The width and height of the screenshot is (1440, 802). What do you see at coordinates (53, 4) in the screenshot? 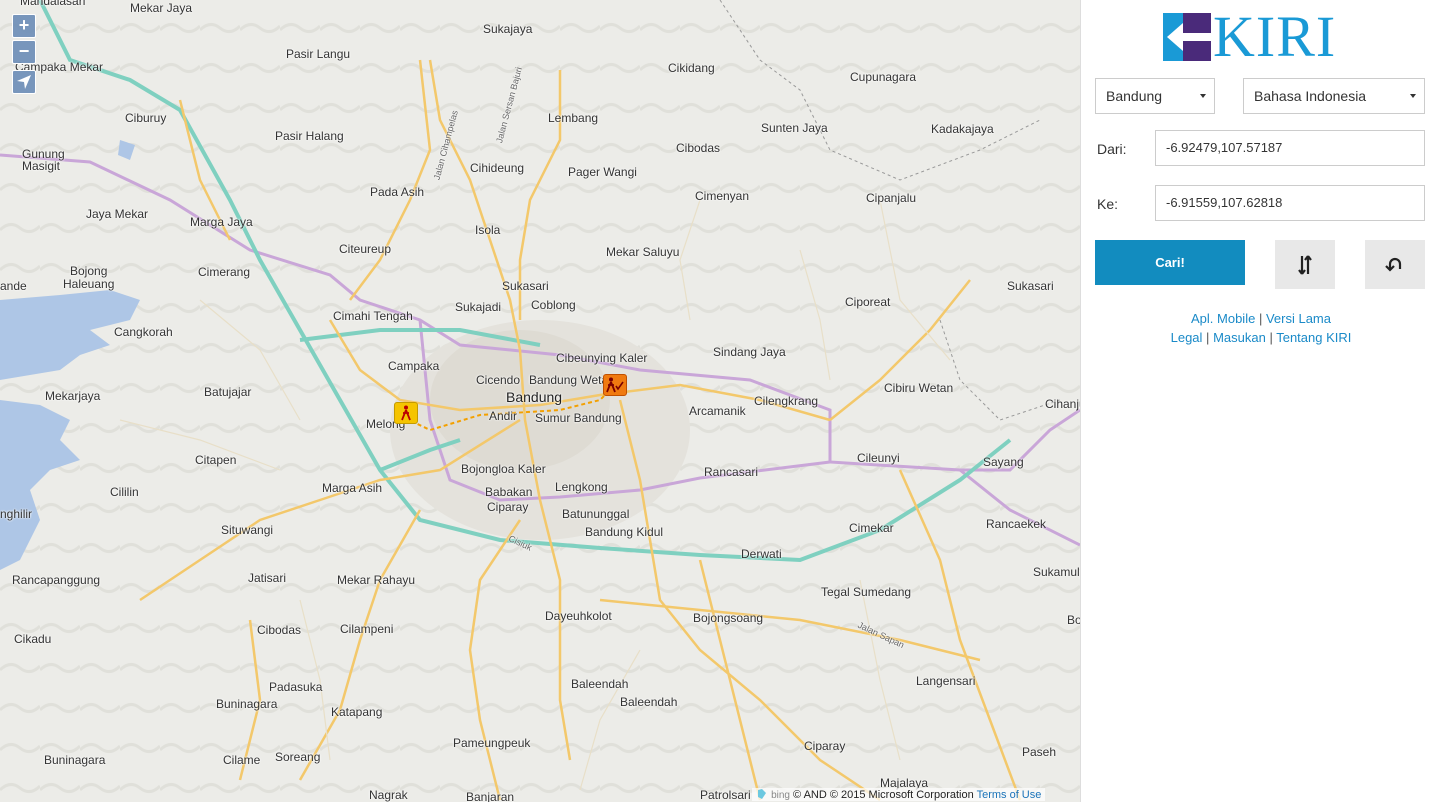
I see `map-place-label: Mandalasari` at bounding box center [53, 4].